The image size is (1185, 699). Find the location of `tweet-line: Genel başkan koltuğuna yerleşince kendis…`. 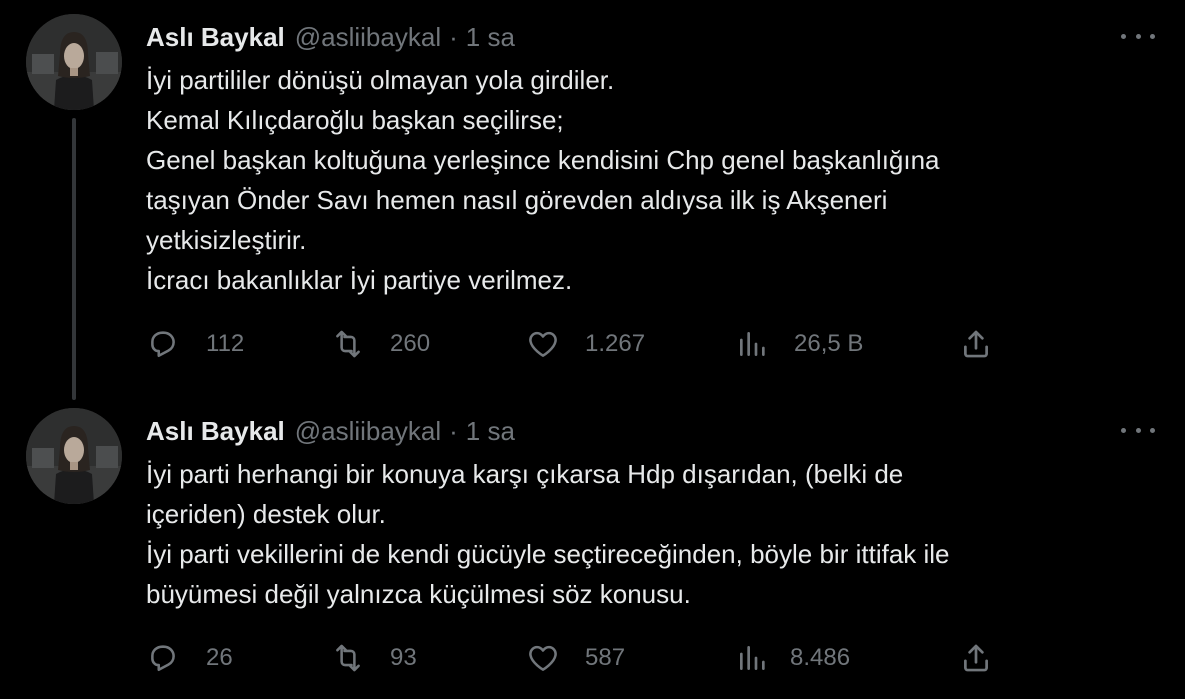

tweet-line: Genel başkan koltuğuna yerleşince kendis… is located at coordinates (543, 160).